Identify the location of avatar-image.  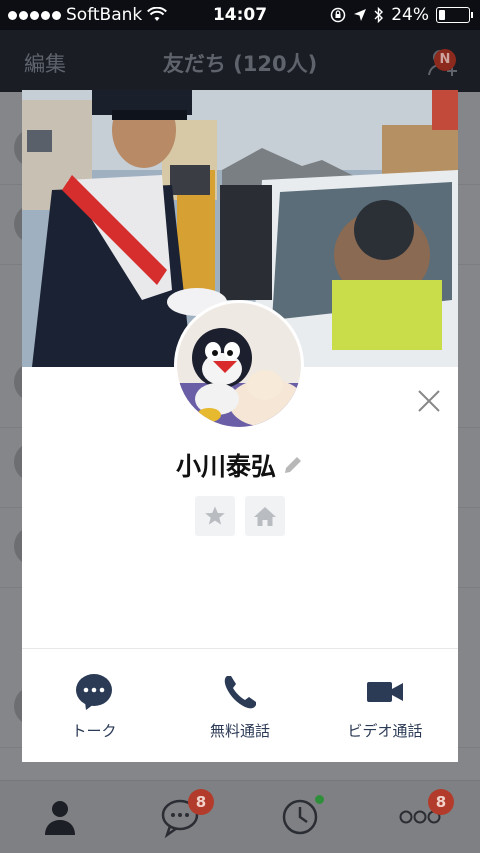
(239, 365).